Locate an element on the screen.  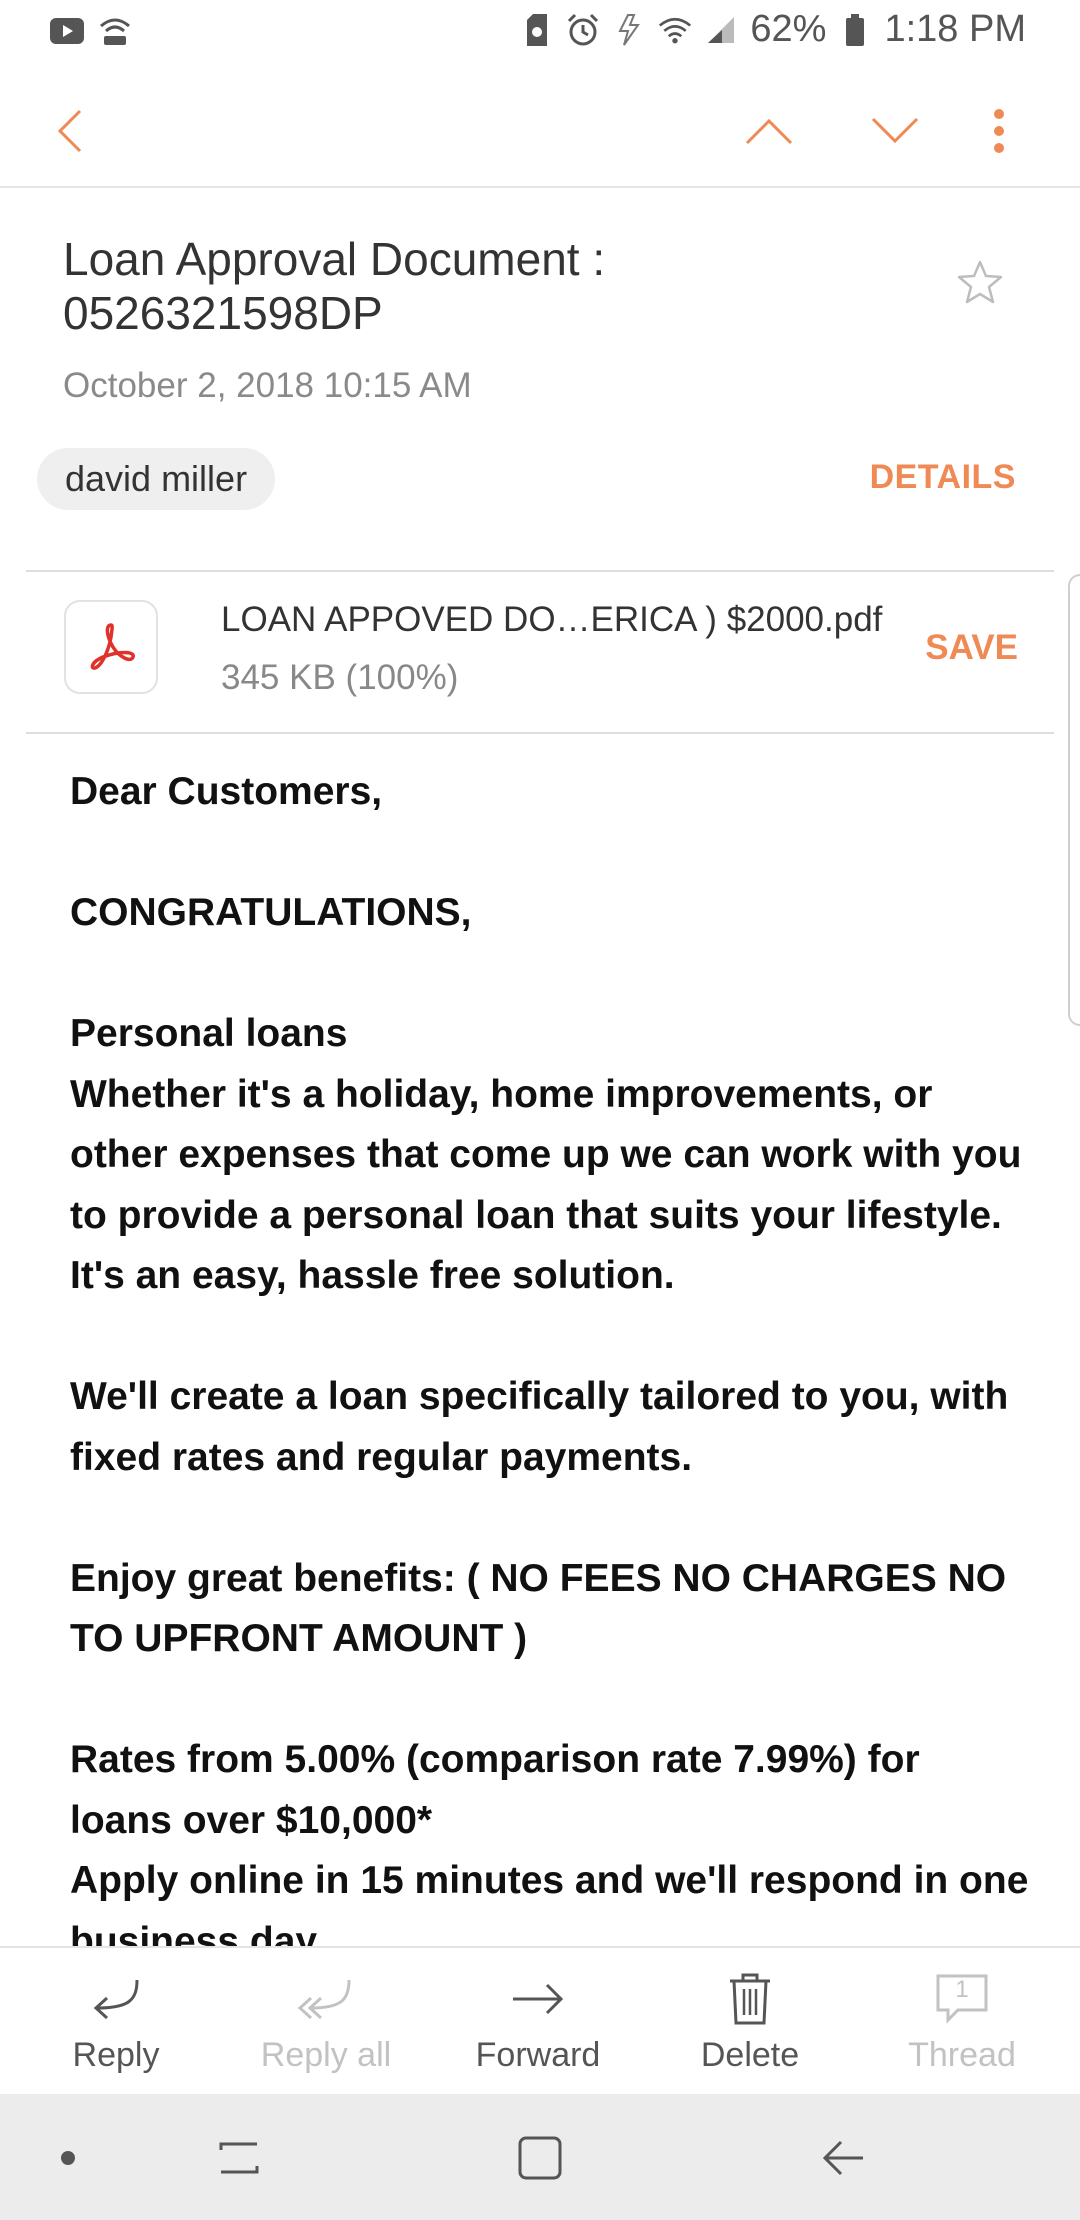
status-left-icons is located at coordinates (91, 31).